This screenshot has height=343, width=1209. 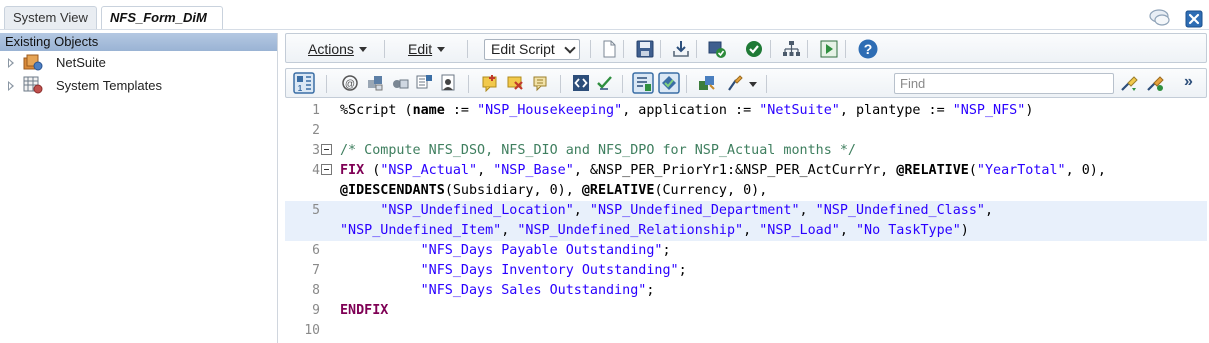 I want to click on actions-menu-button: Actions, so click(x=337, y=49).